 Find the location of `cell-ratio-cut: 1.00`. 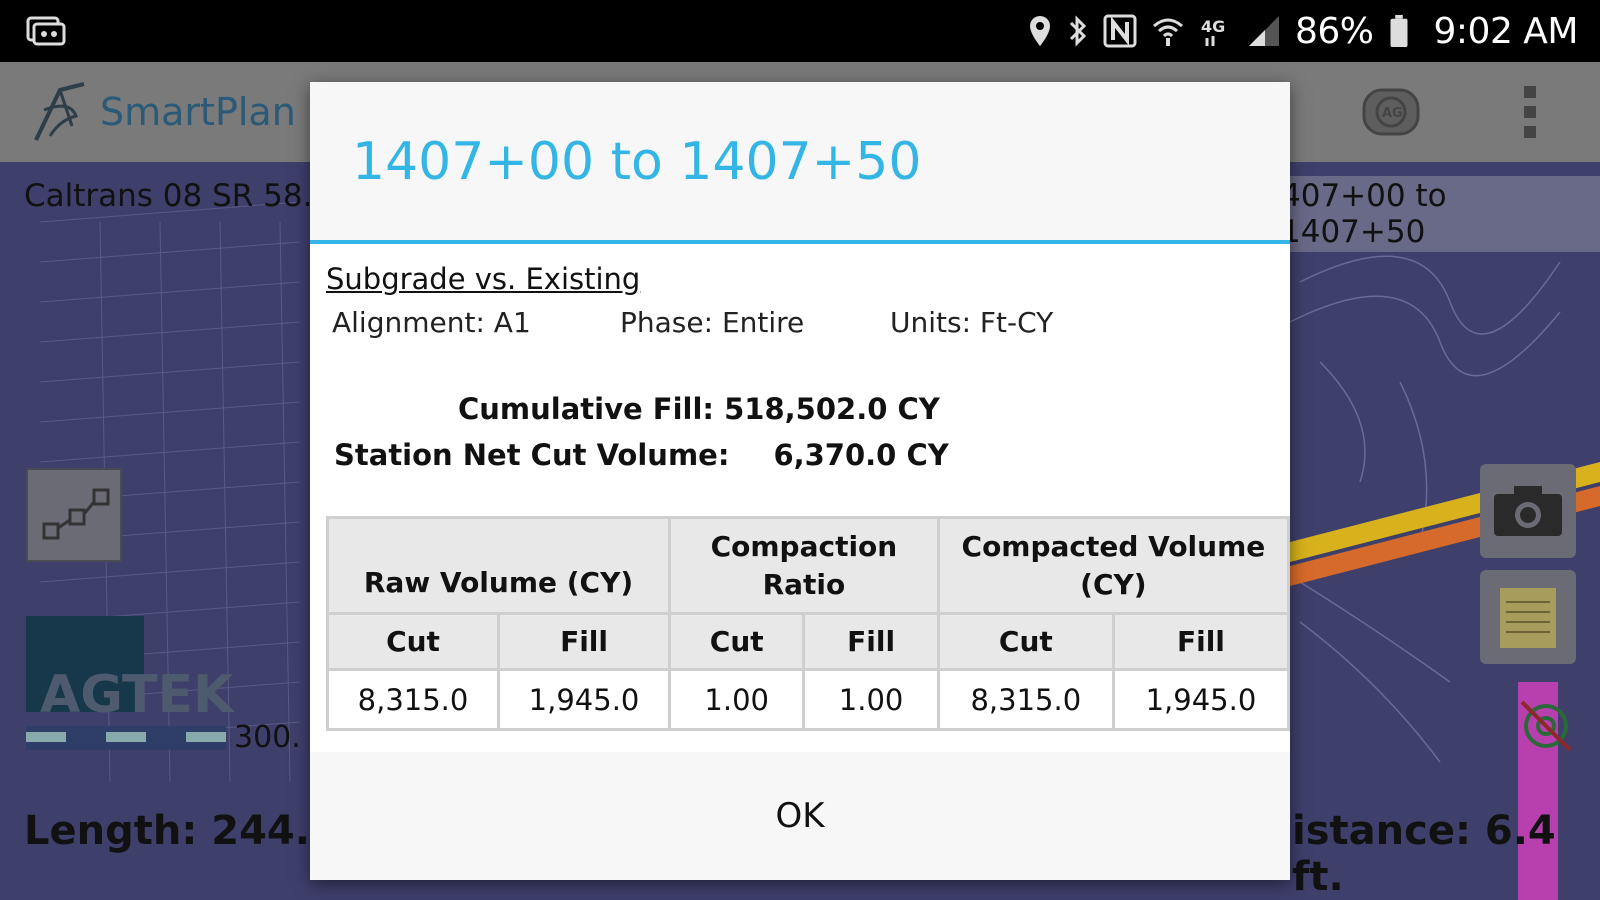

cell-ratio-cut: 1.00 is located at coordinates (737, 699).